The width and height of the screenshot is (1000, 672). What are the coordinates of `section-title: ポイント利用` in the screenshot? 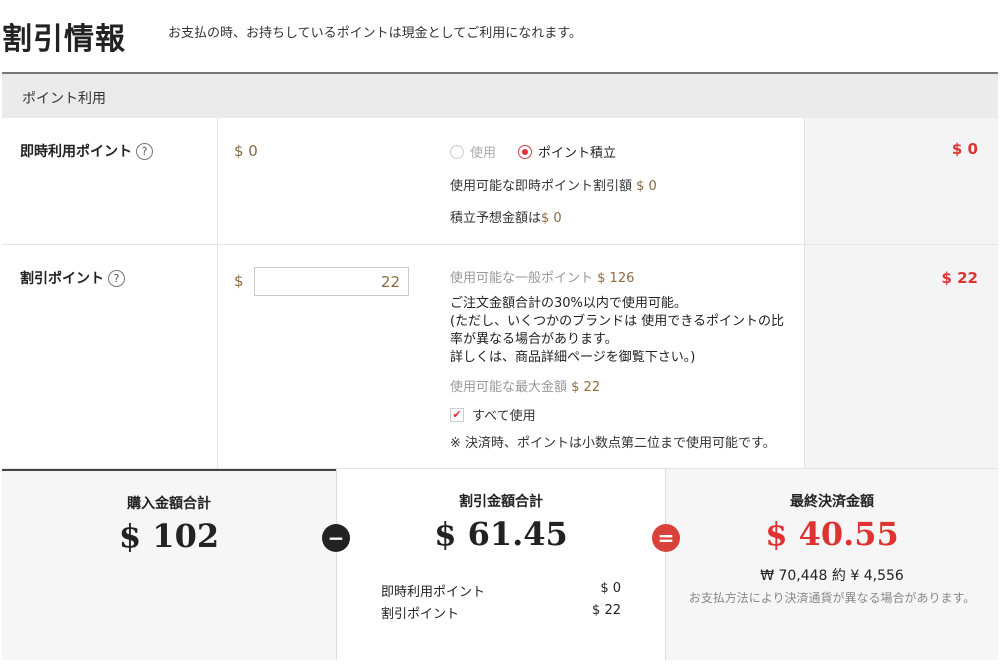 It's located at (64, 99).